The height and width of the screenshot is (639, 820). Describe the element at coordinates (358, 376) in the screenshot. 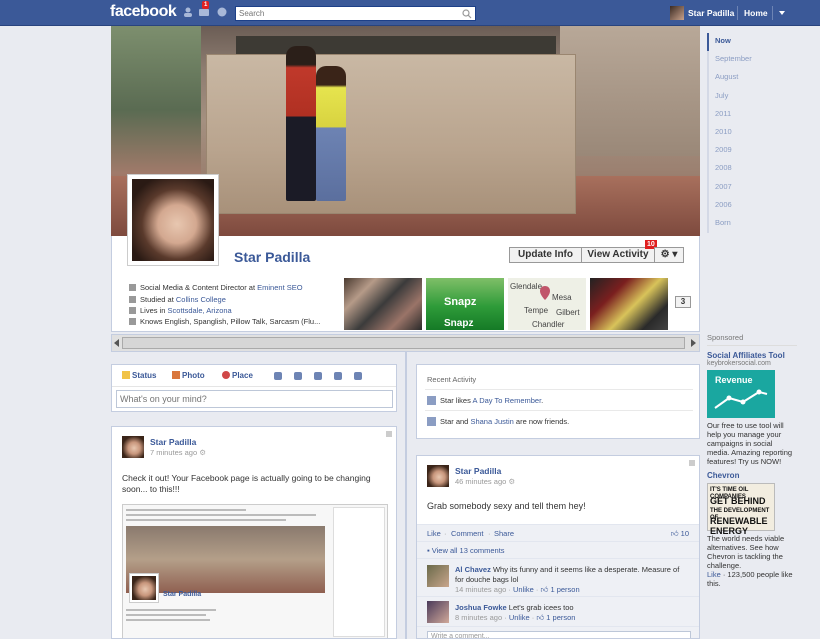

I see `flag-icon` at that location.